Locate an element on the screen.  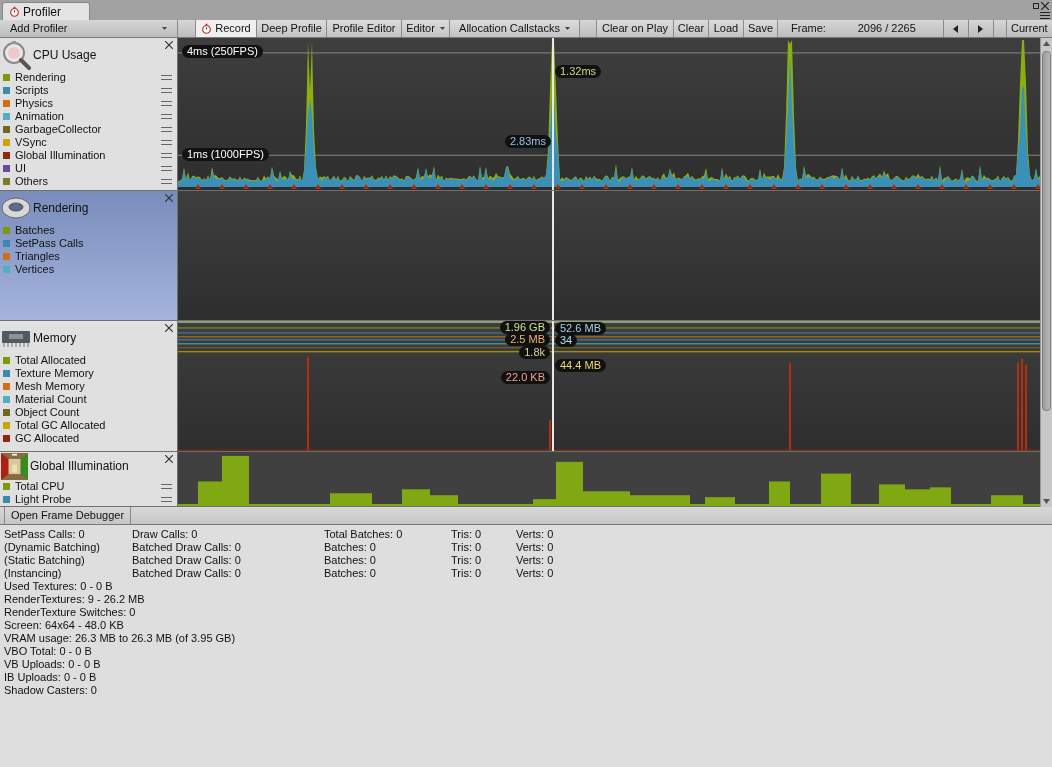
stat-text: Total Batches: 0 is located at coordinates (364, 534).